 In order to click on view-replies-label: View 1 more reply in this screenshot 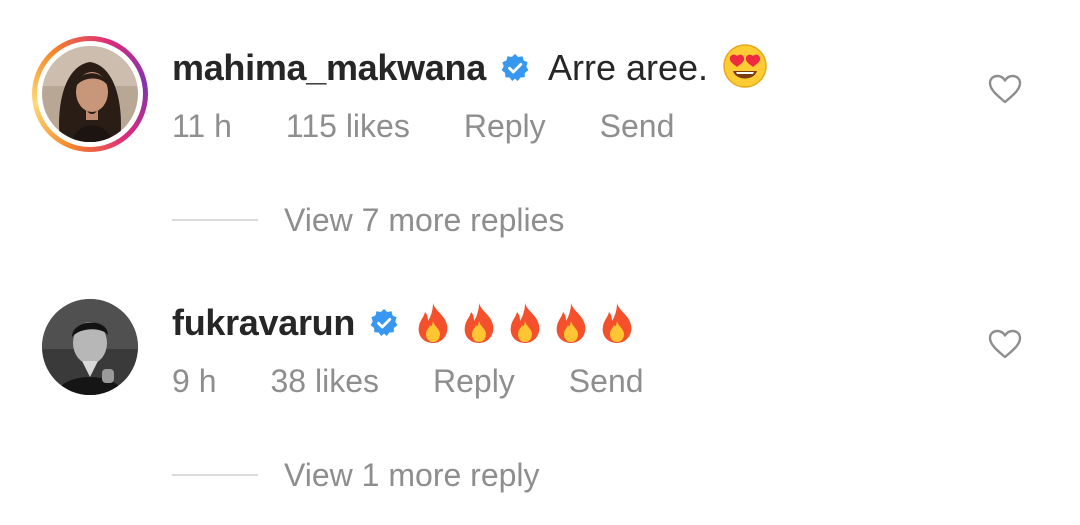, I will do `click(412, 475)`.